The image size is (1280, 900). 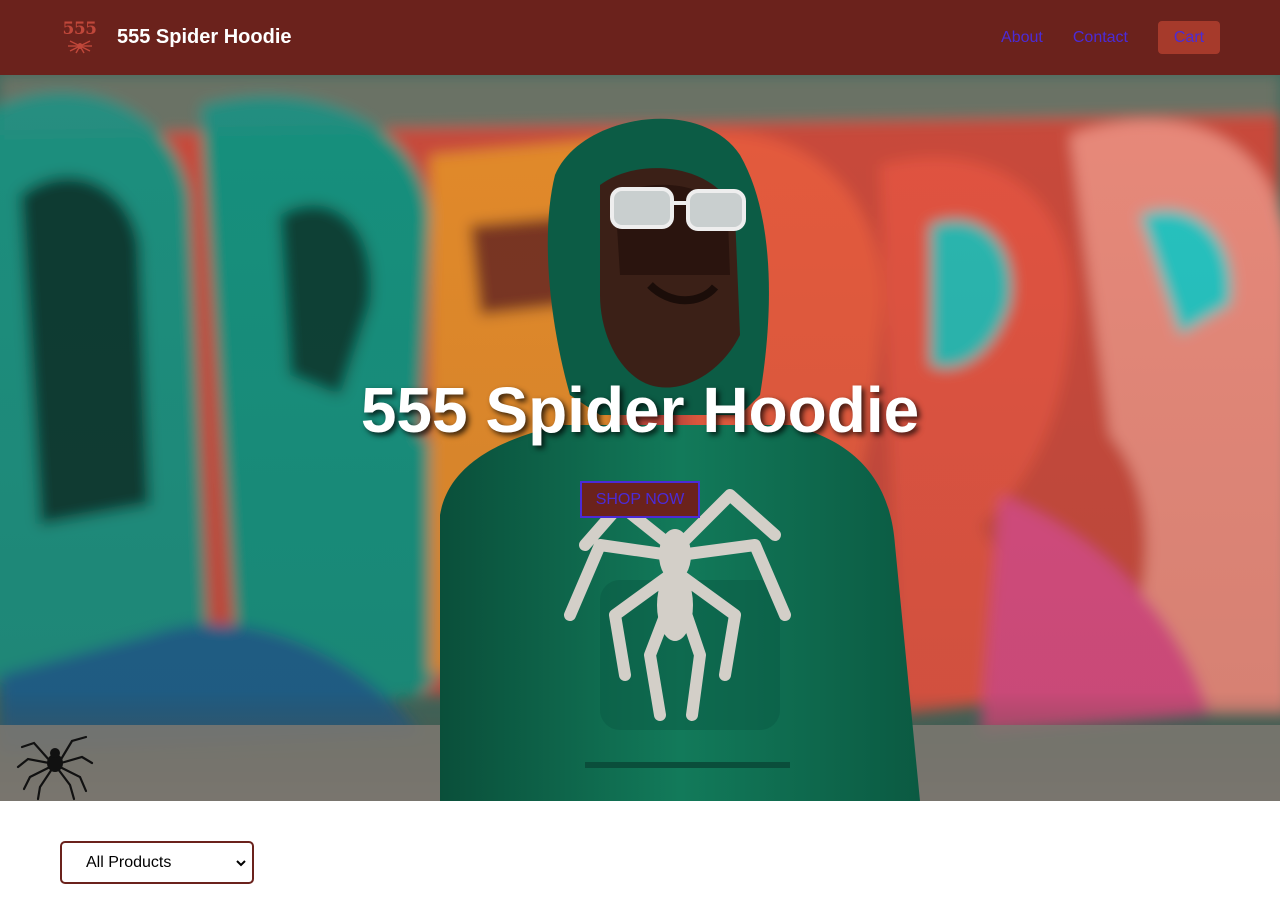 I want to click on spider-logo-icon, so click(x=79, y=47).